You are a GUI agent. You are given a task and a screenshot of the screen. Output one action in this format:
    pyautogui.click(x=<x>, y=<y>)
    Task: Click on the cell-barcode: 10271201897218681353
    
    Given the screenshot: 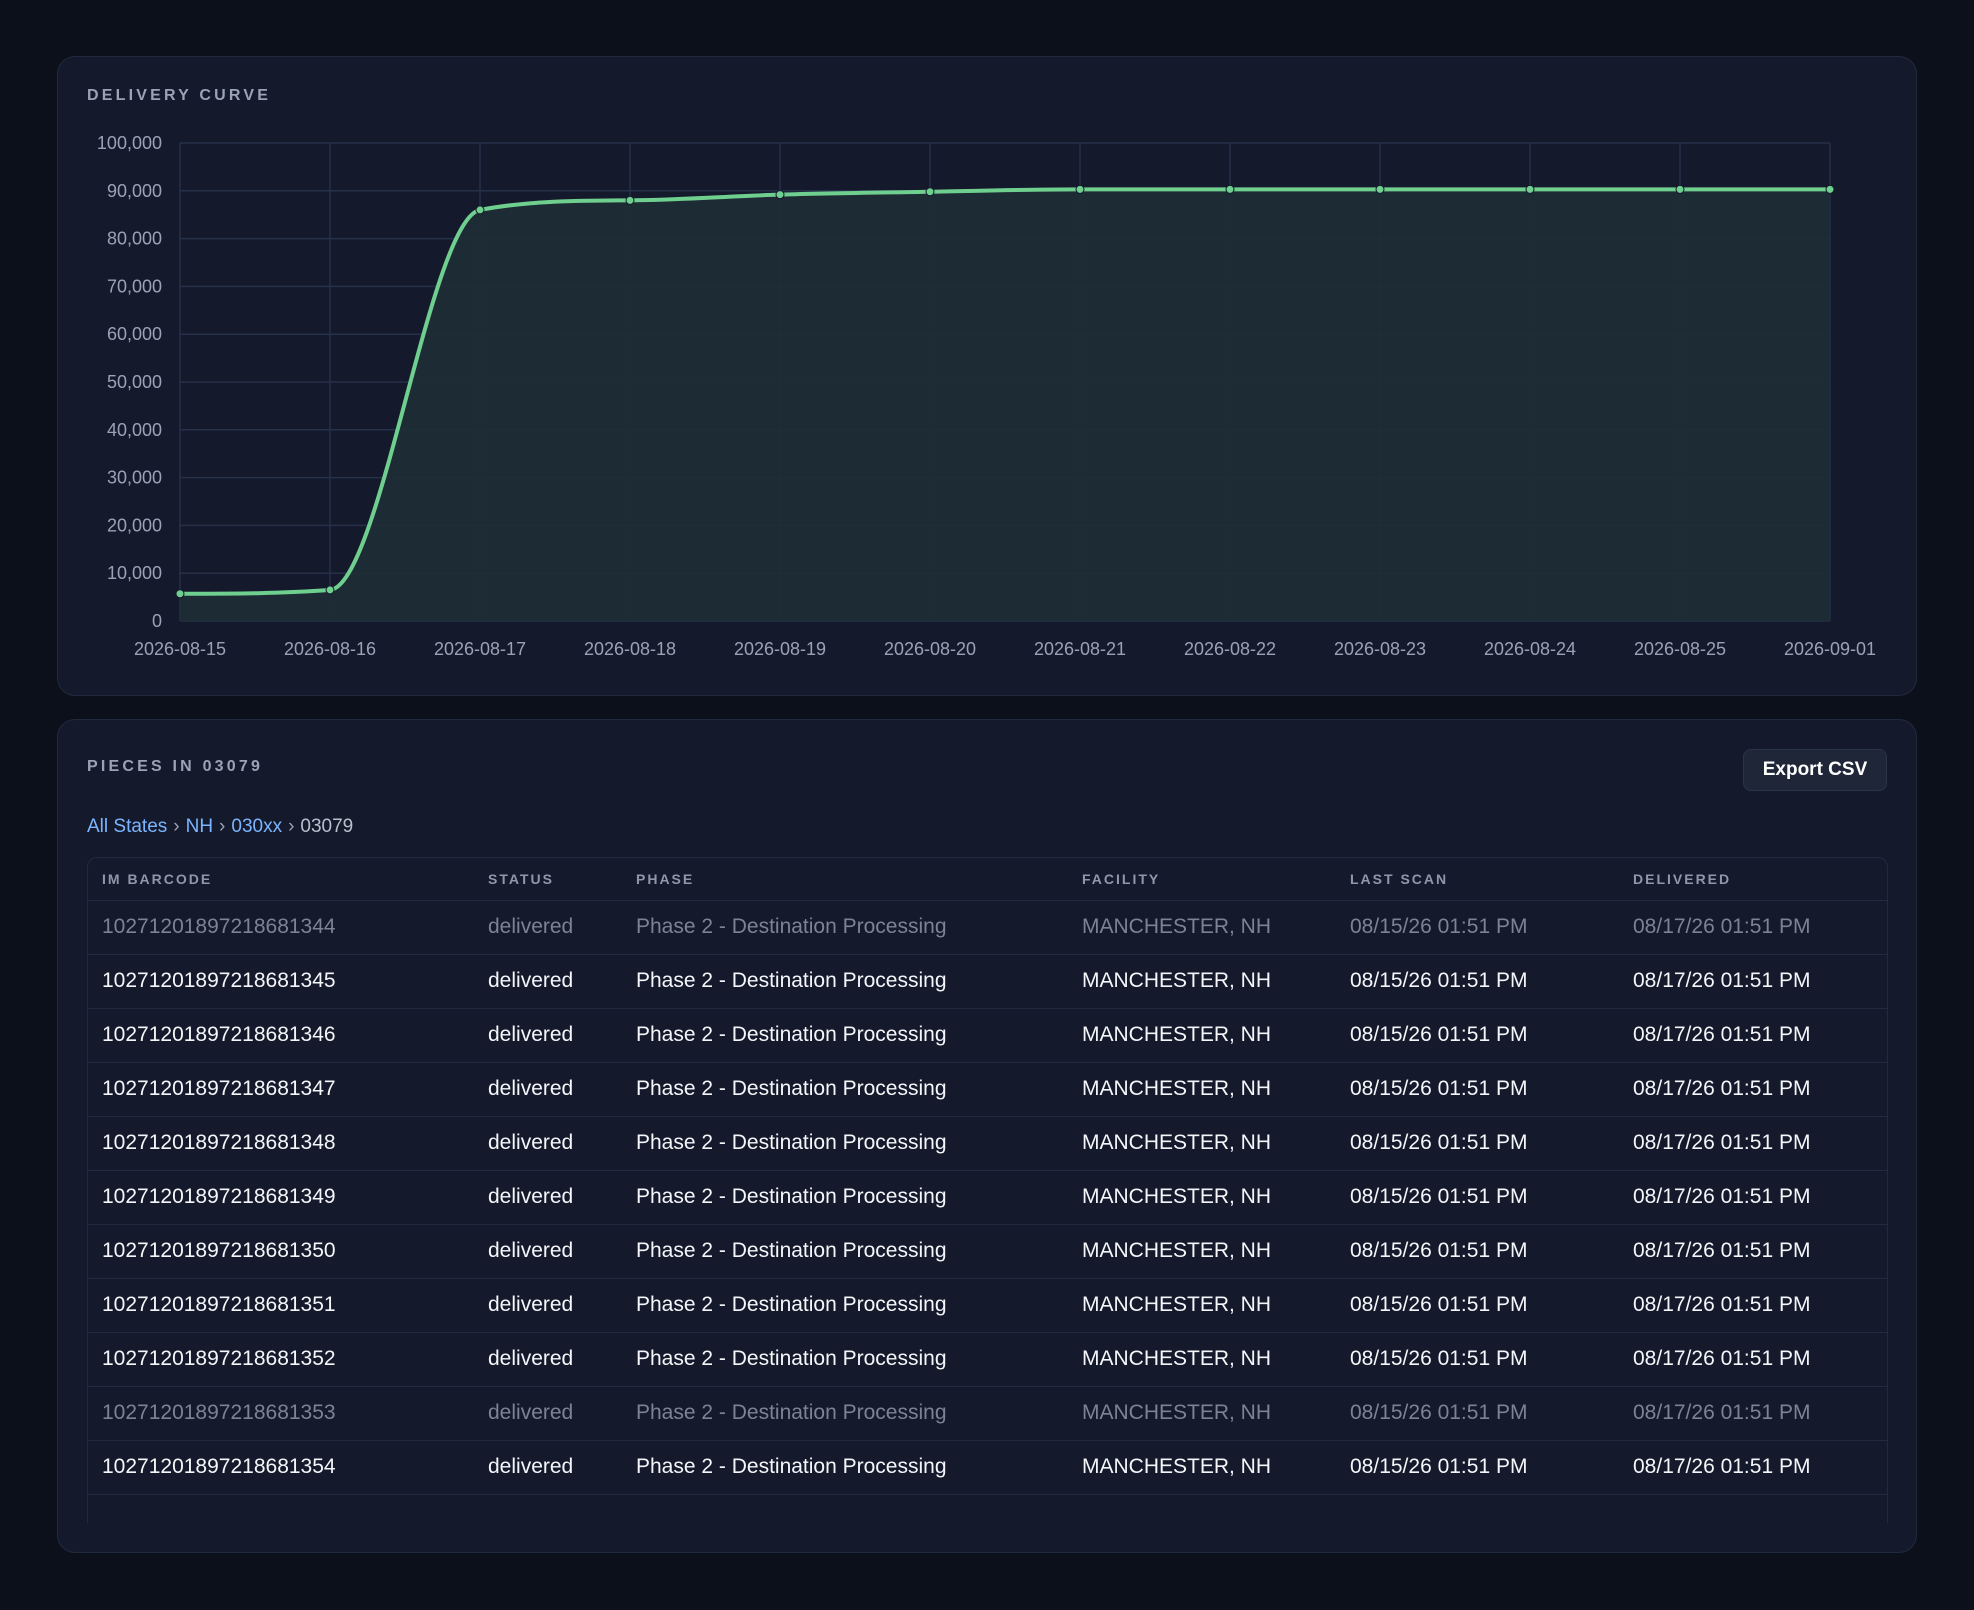 What is the action you would take?
    pyautogui.click(x=281, y=1413)
    